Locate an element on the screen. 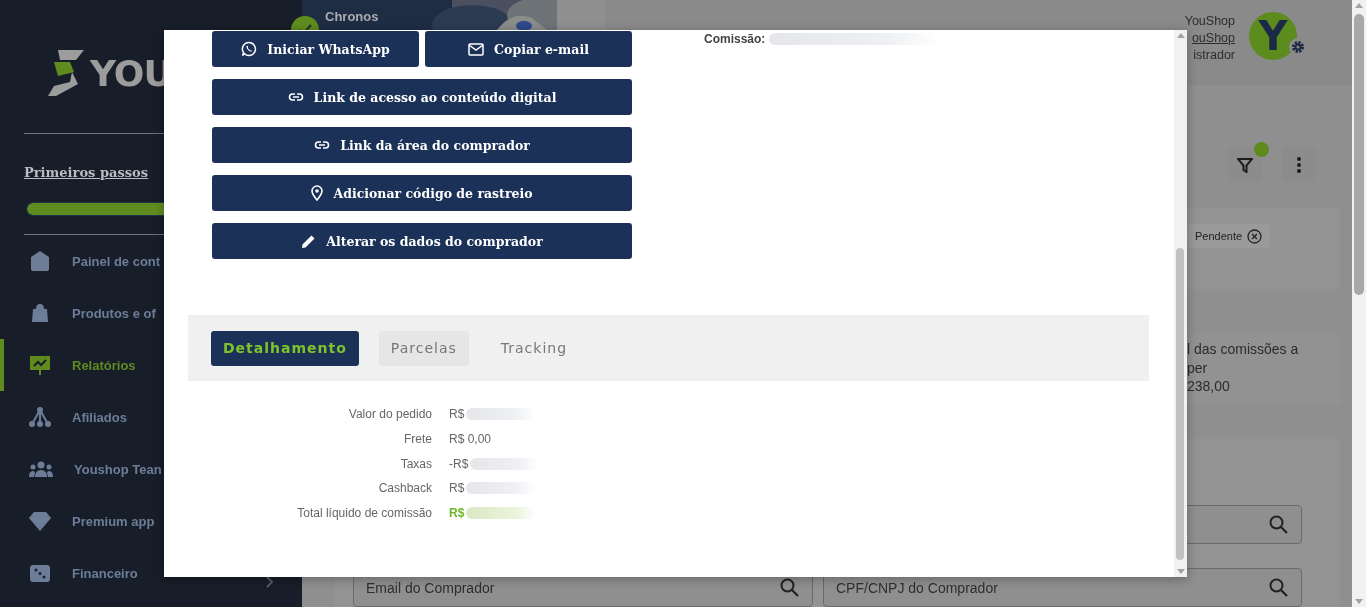  summary-text: per is located at coordinates (1197, 368).